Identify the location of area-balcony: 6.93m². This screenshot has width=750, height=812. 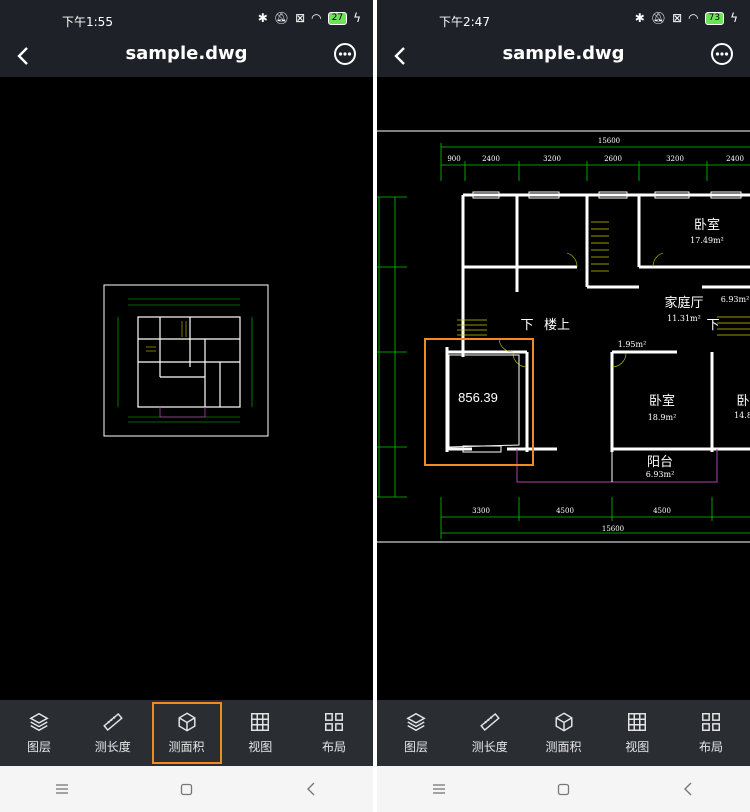
(660, 474).